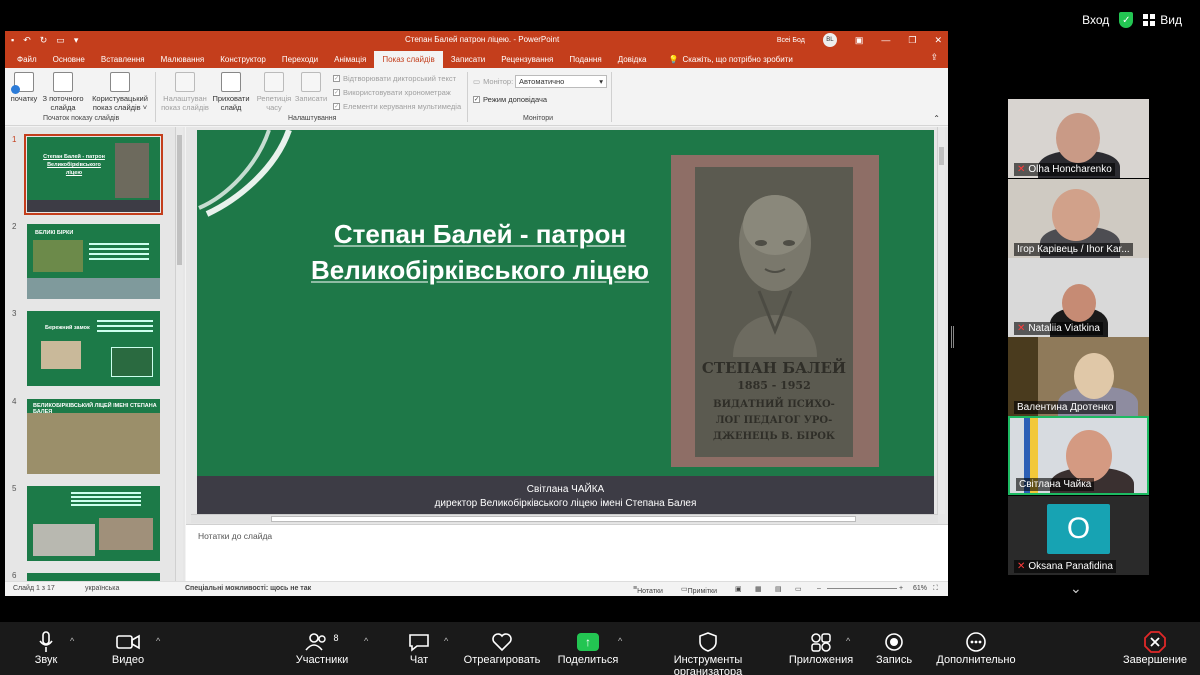 This screenshot has height=675, width=1200. Describe the element at coordinates (46, 648) in the screenshot. I see `audio-button: Звук` at that location.